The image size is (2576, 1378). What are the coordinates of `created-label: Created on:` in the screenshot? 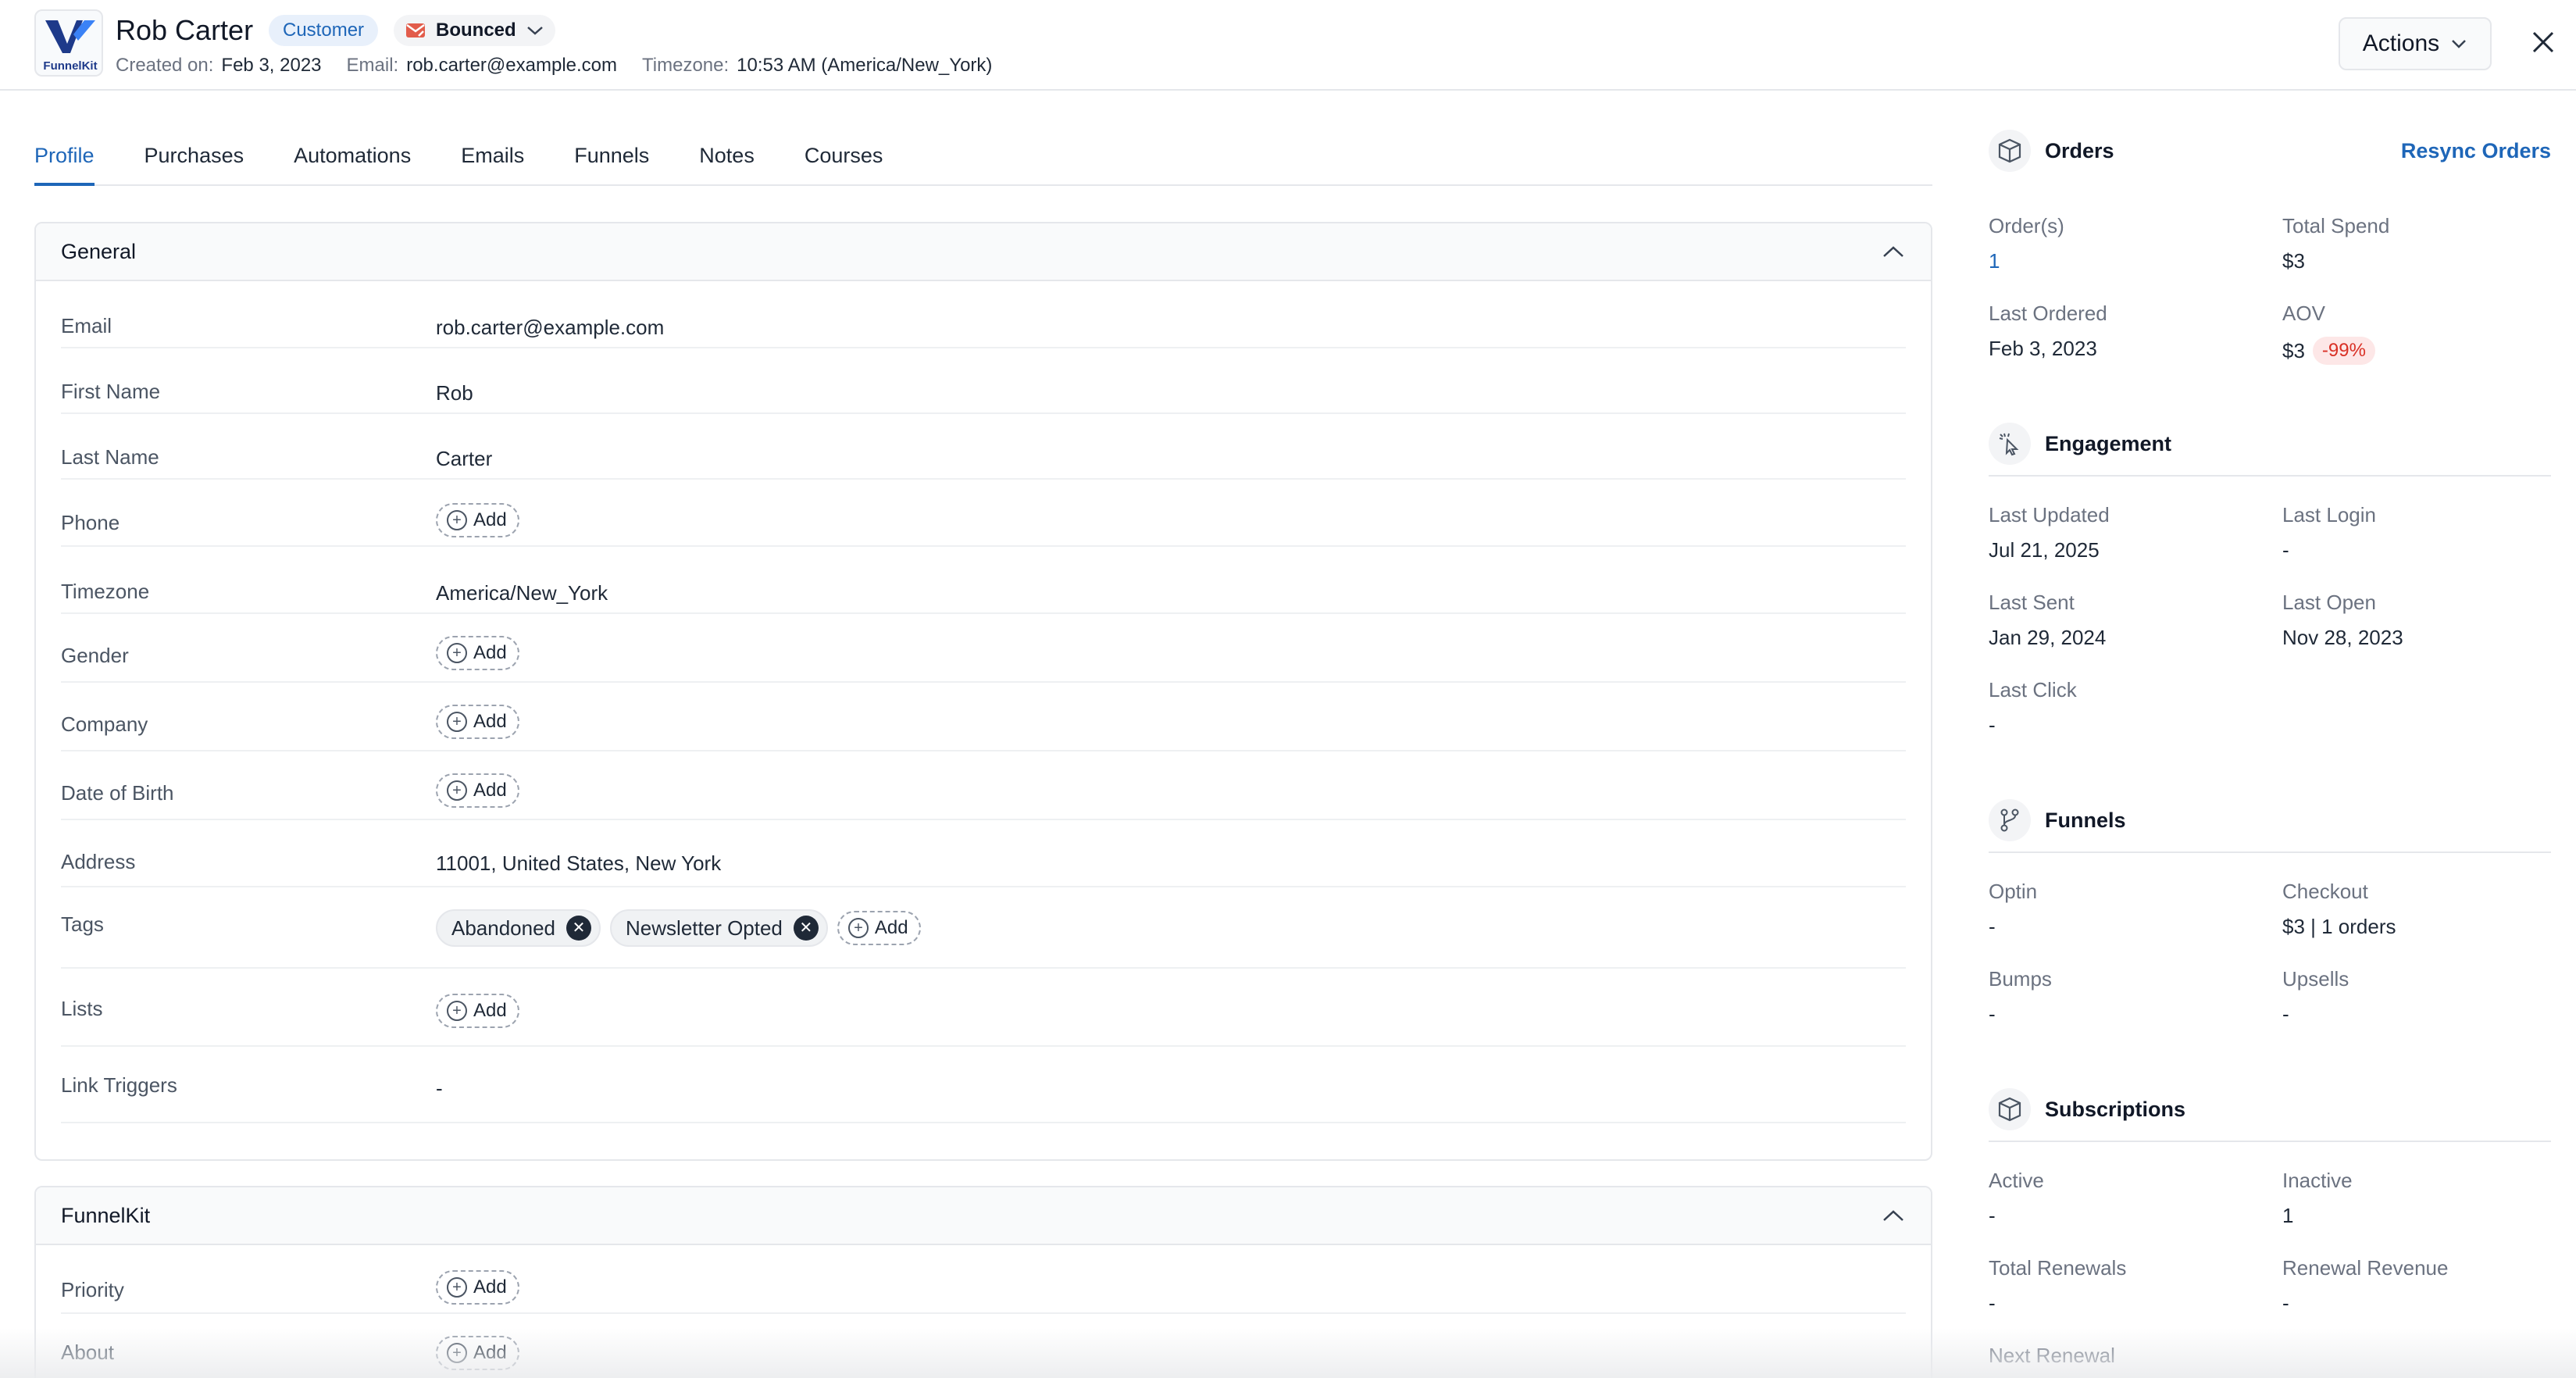 It's located at (165, 65).